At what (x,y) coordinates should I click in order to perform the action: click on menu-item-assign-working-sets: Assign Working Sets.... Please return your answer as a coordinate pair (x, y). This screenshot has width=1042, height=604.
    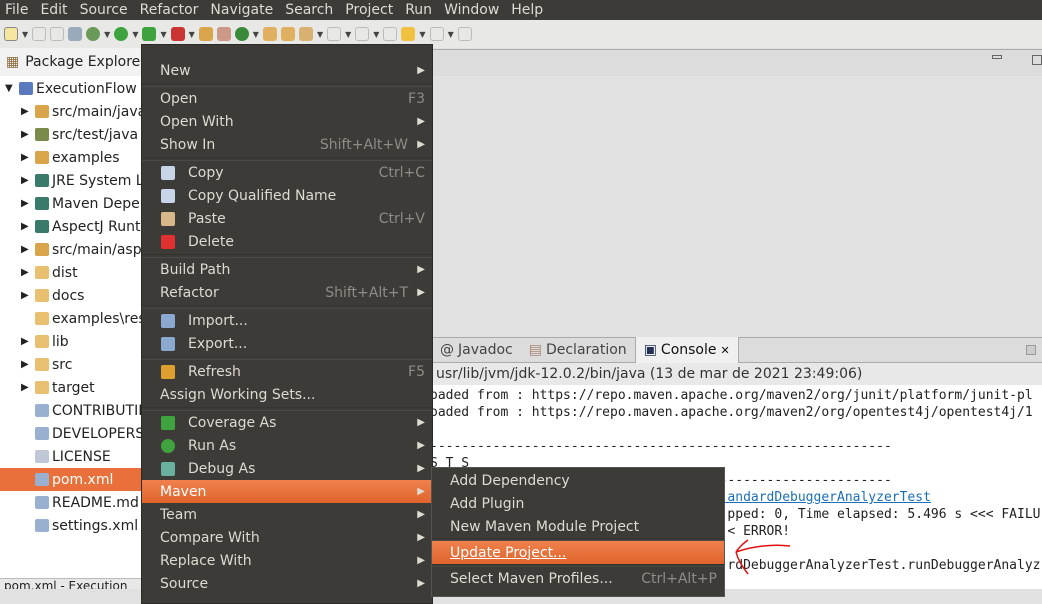
    Looking at the image, I should click on (287, 394).